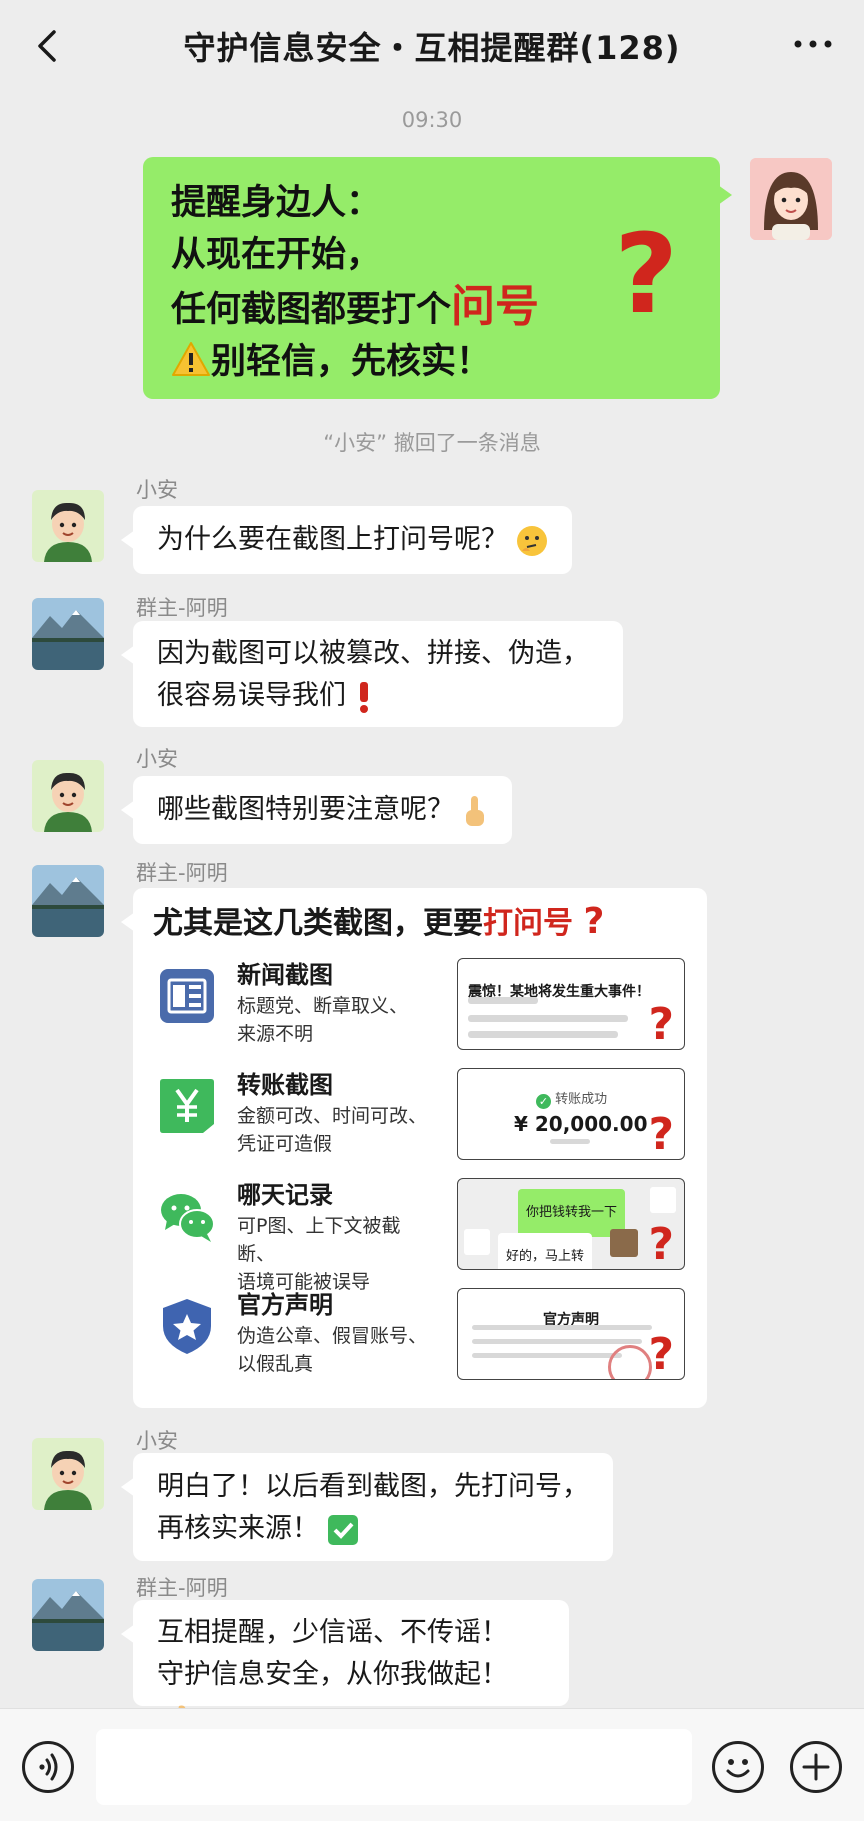 This screenshot has height=1821, width=864. I want to click on message-line2-wrap: 再核实来源！, so click(373, 1529).